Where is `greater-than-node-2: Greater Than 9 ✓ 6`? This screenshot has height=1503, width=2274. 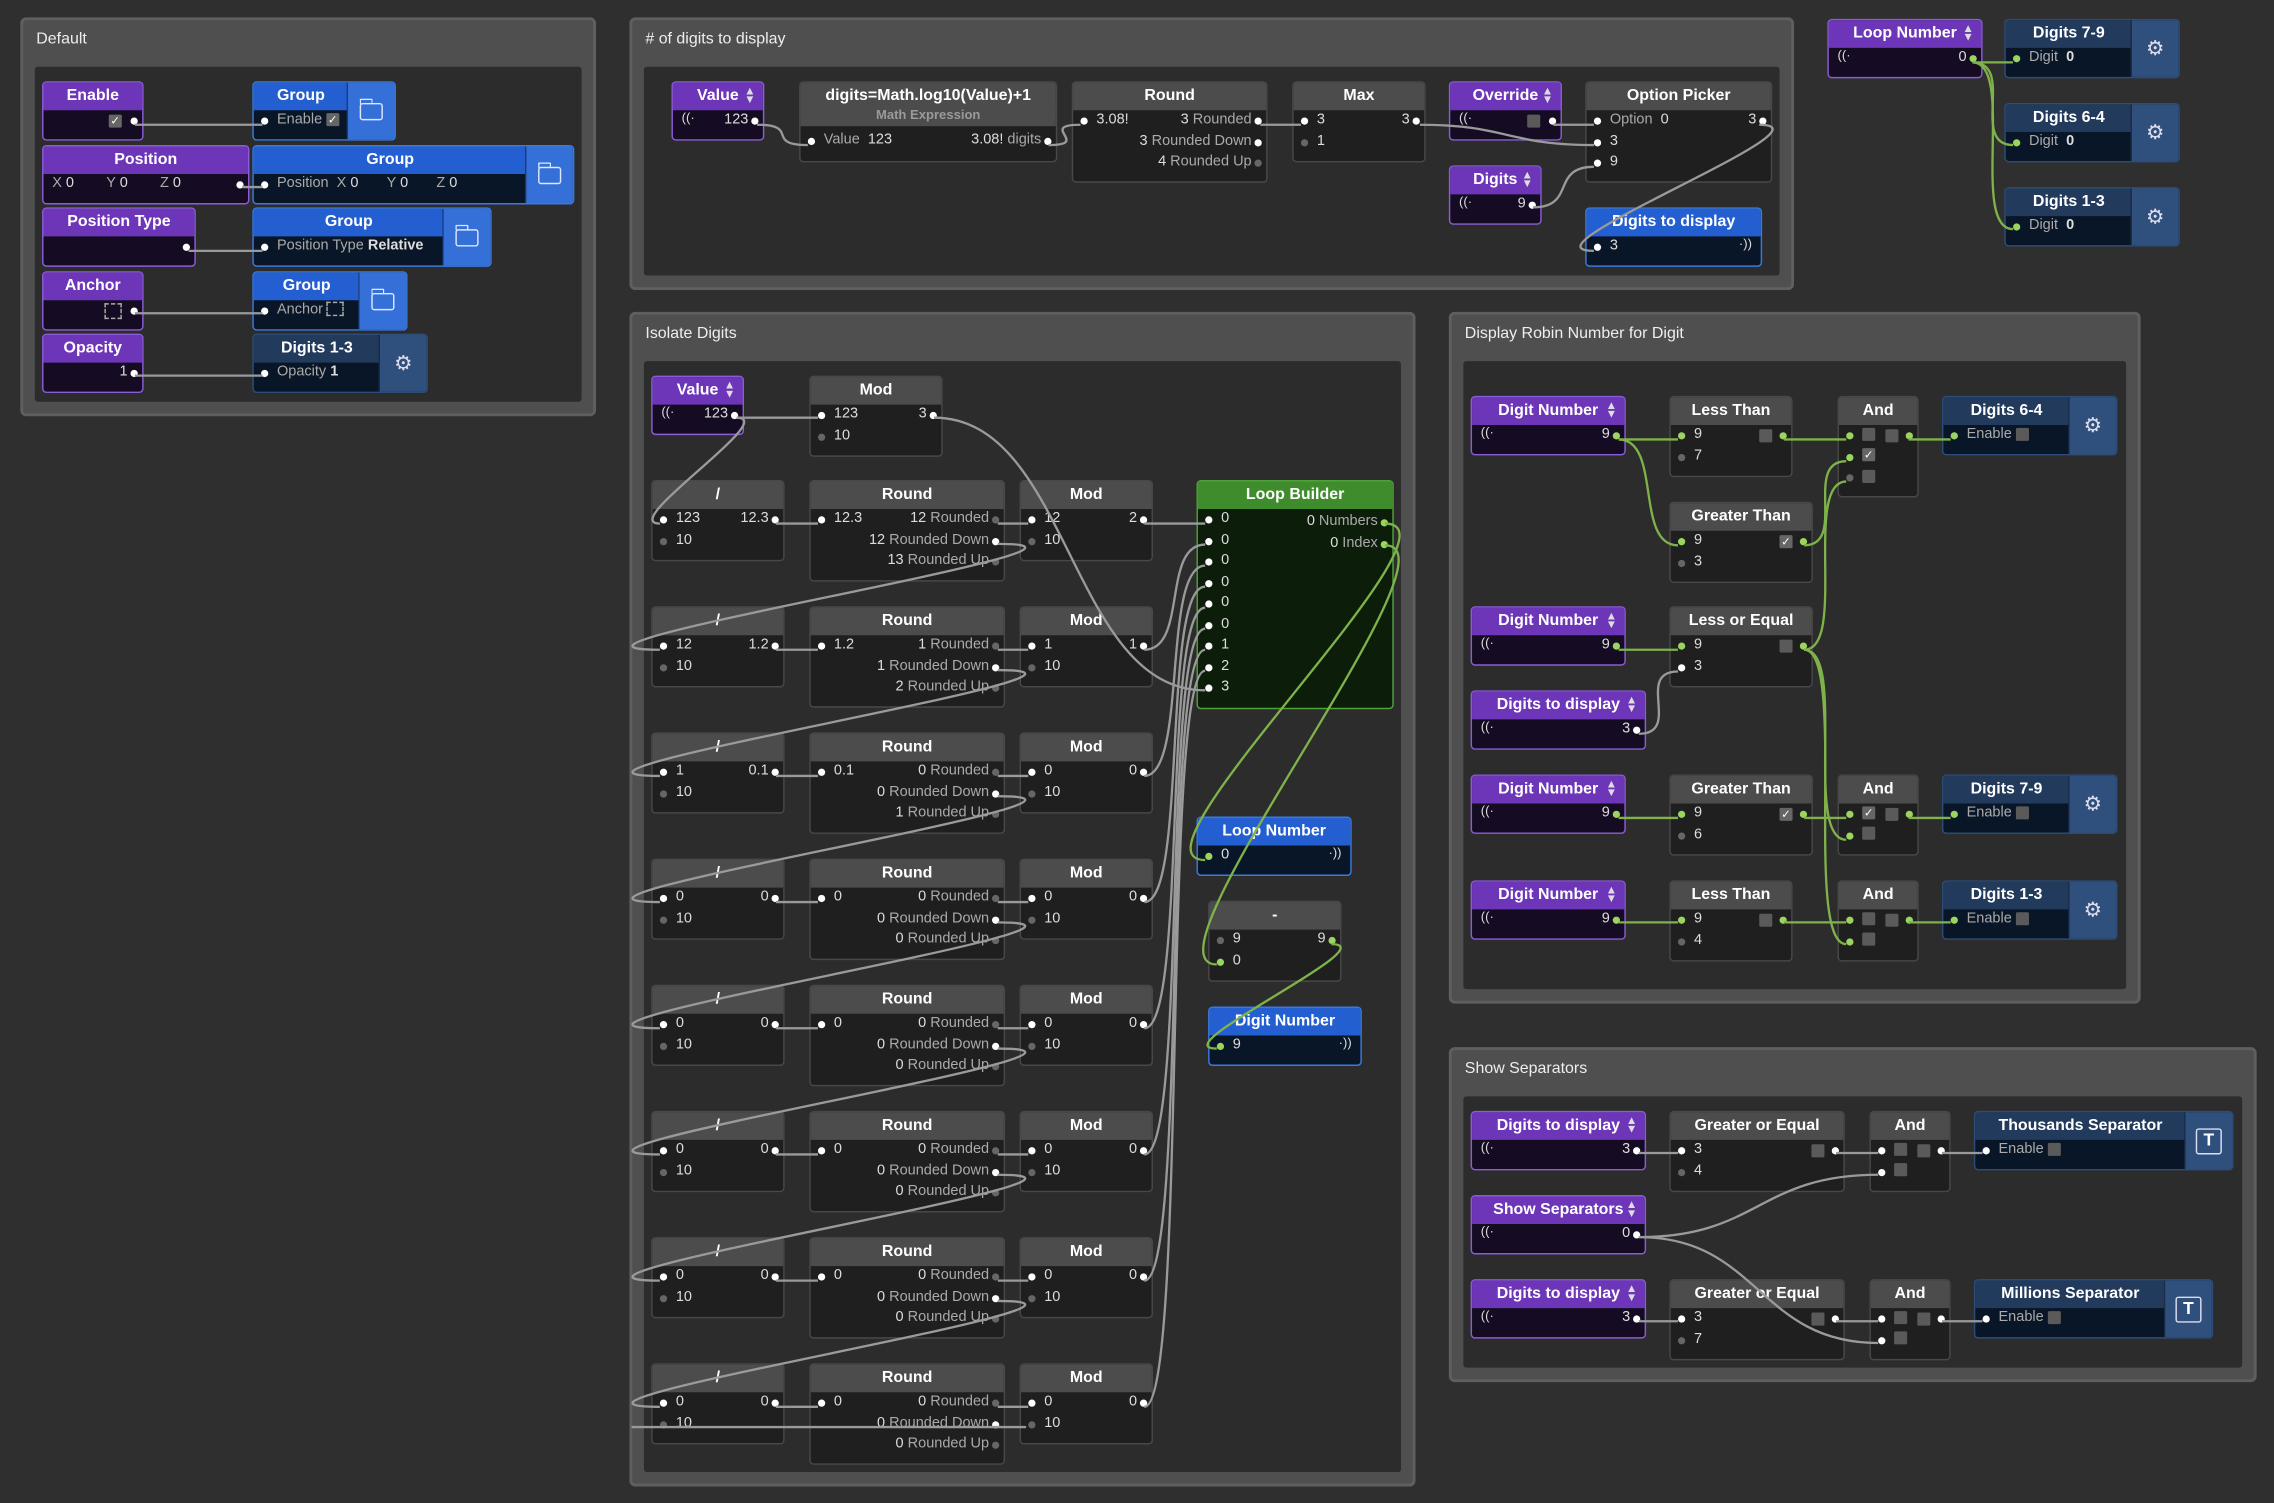 greater-than-node-2: Greater Than 9 ✓ 6 is located at coordinates (1741, 815).